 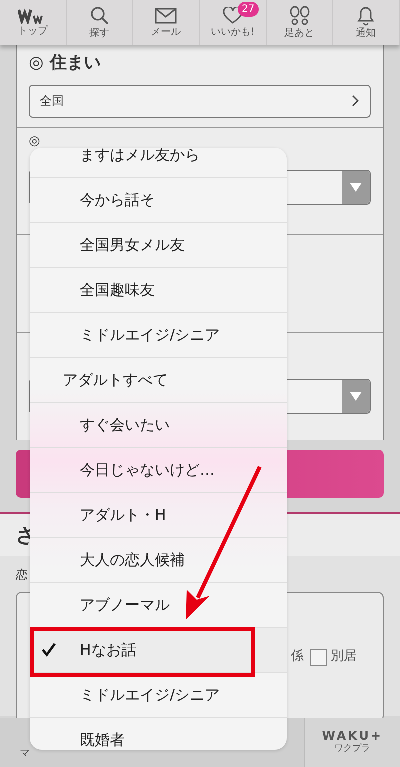 I want to click on menu-option: 全国男女メル友, so click(x=158, y=245).